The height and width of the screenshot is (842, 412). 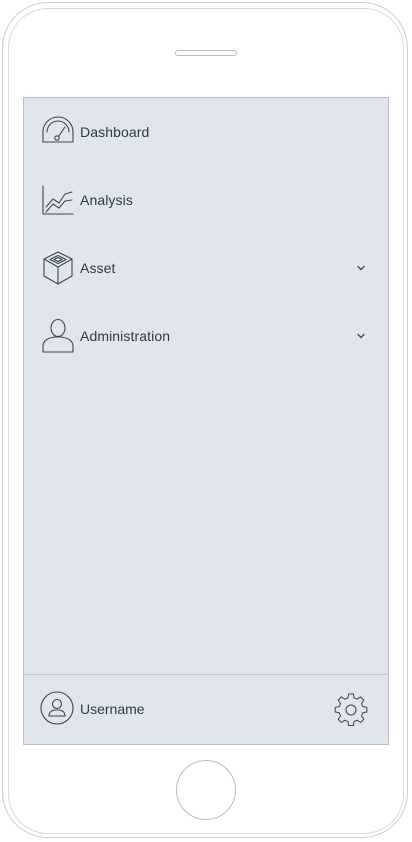 I want to click on line-chart-icon, so click(x=58, y=200).